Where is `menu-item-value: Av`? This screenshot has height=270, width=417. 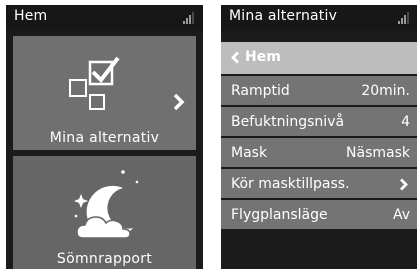 menu-item-value: Av is located at coordinates (401, 215).